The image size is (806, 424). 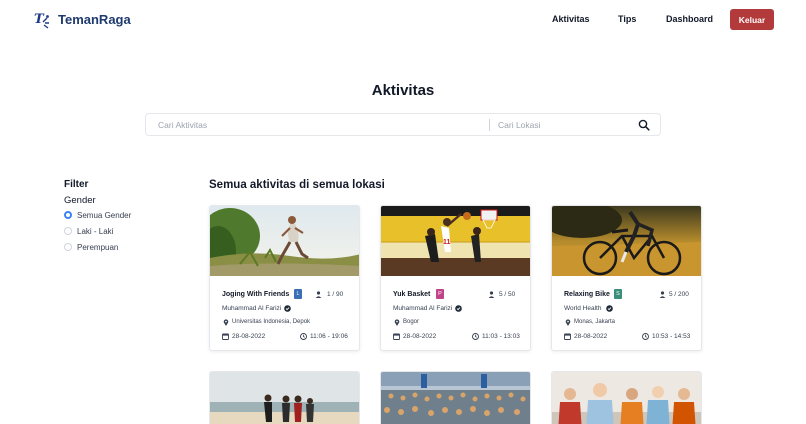 I want to click on gender-option-all: Semua Gender, so click(x=97, y=215).